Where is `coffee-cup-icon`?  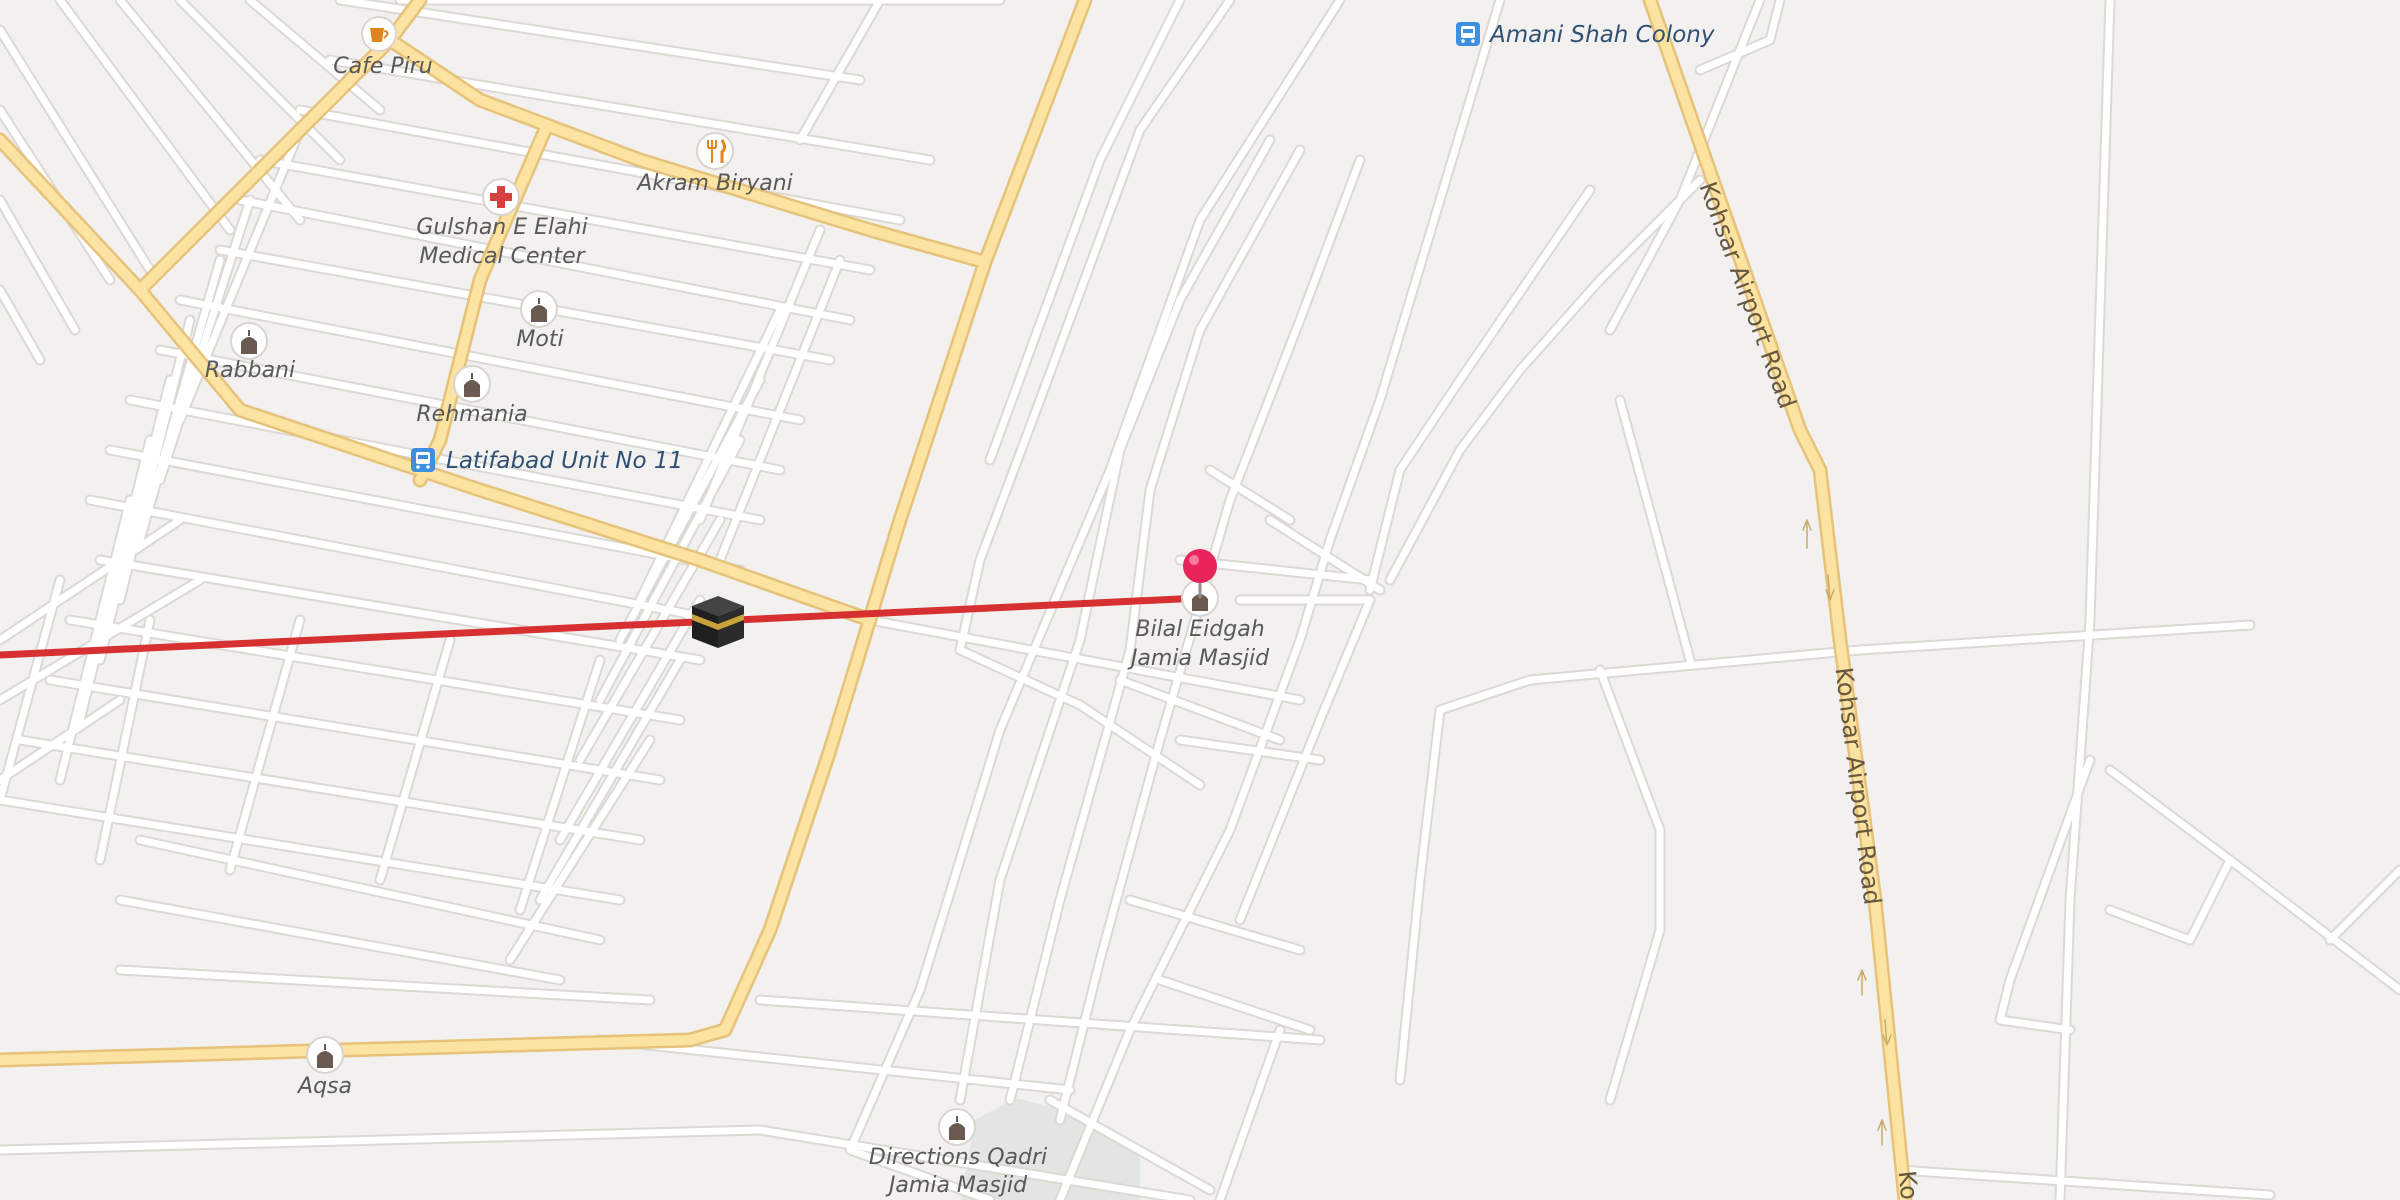
coffee-cup-icon is located at coordinates (379, 34).